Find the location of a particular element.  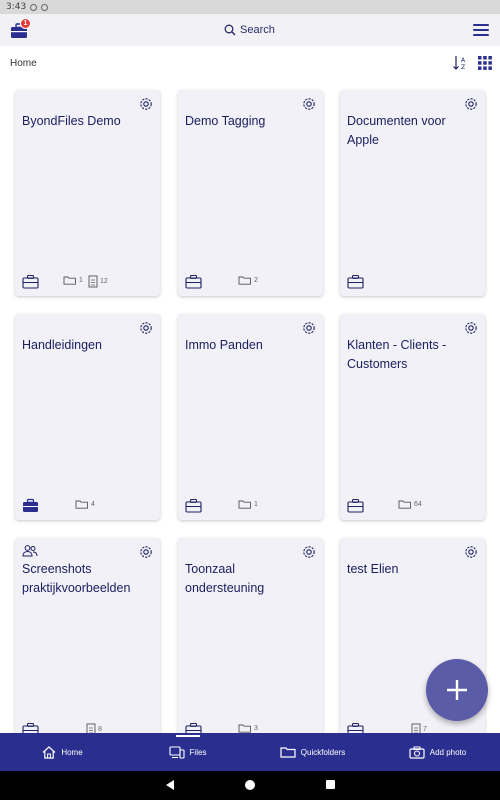

folder-footer: 8 is located at coordinates (88, 727).